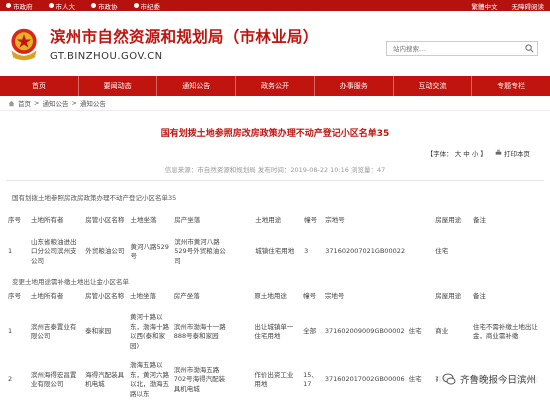 The image size is (550, 400). I want to click on table-cell: 城镇住宅用地, so click(275, 251).